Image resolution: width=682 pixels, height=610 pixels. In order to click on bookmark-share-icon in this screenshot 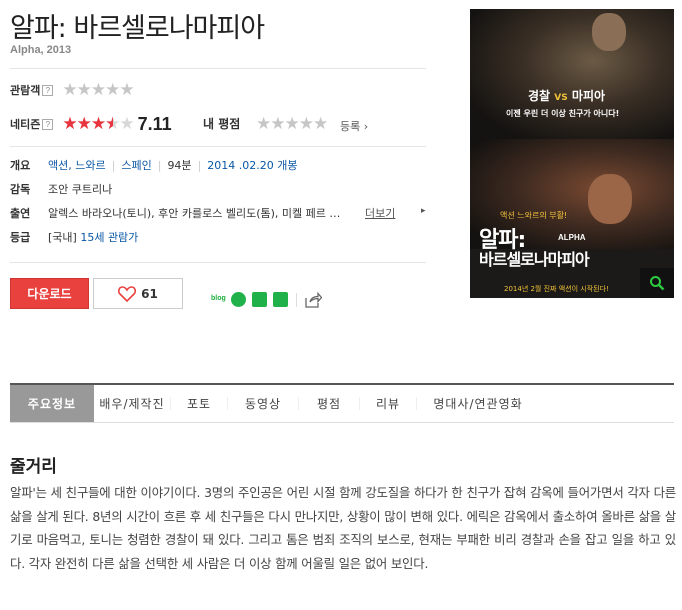, I will do `click(259, 299)`.